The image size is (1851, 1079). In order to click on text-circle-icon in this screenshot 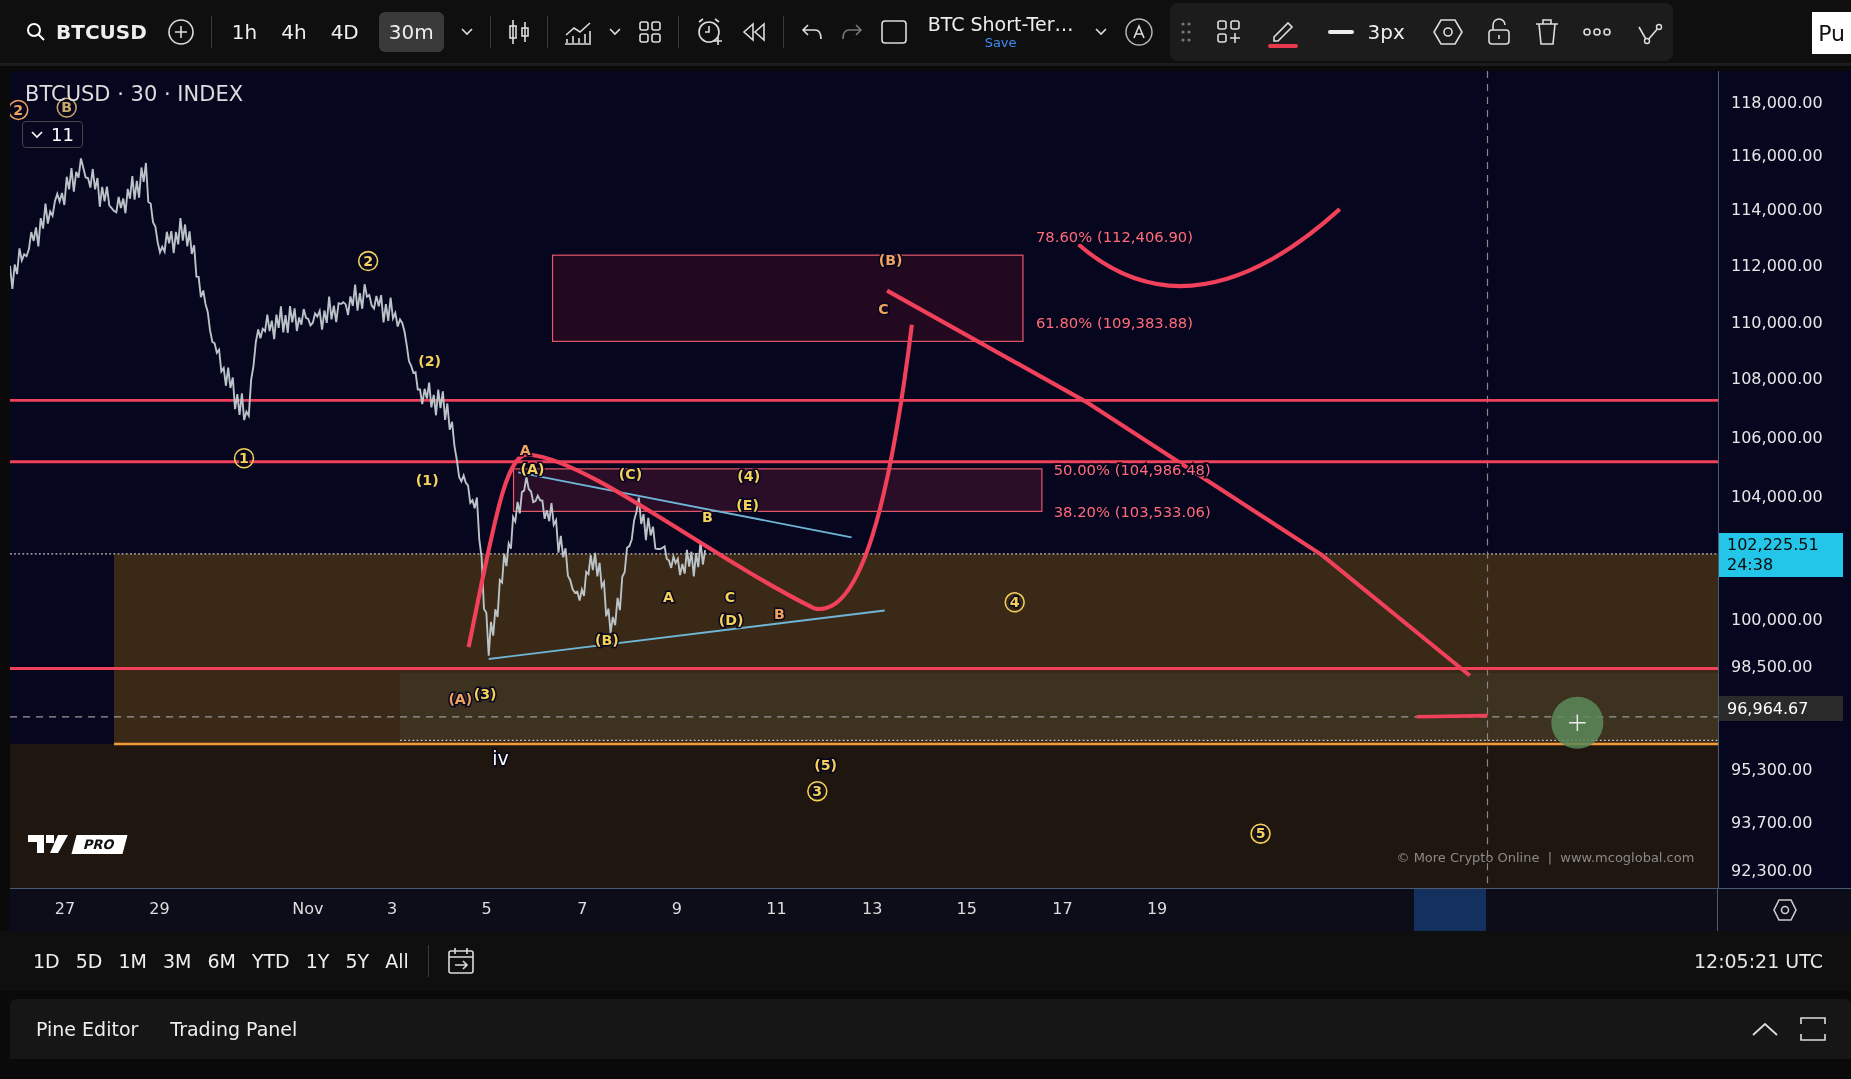, I will do `click(1138, 31)`.